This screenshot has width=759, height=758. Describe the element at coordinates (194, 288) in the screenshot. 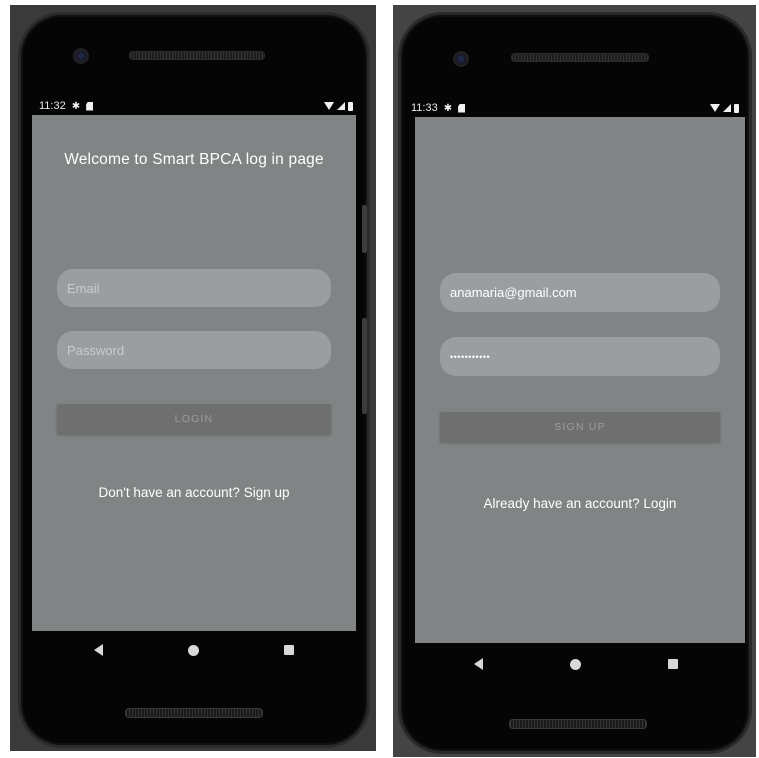

I see `email-field: Email` at that location.